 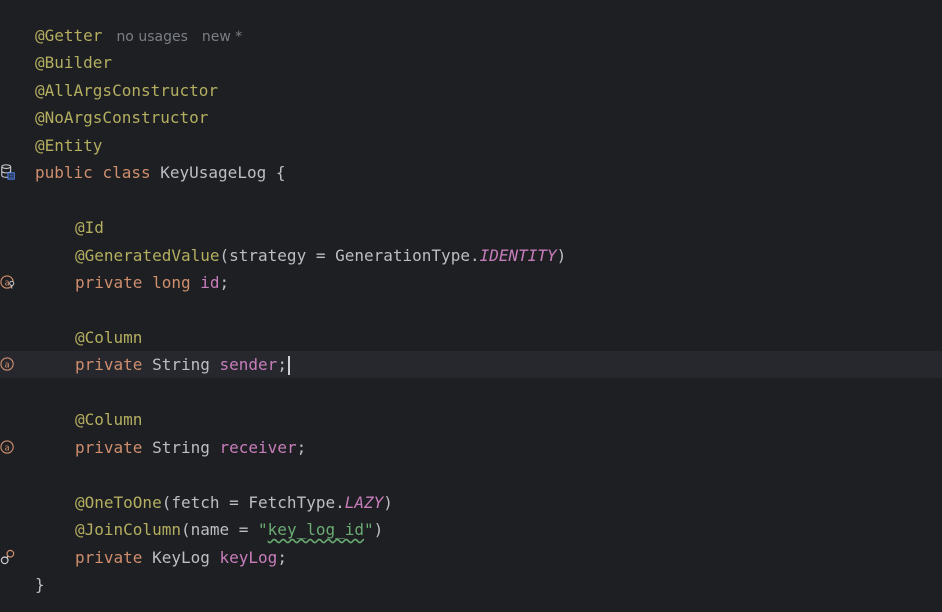 What do you see at coordinates (471, 282) in the screenshot?
I see `code-line-id-field: a private long id;` at bounding box center [471, 282].